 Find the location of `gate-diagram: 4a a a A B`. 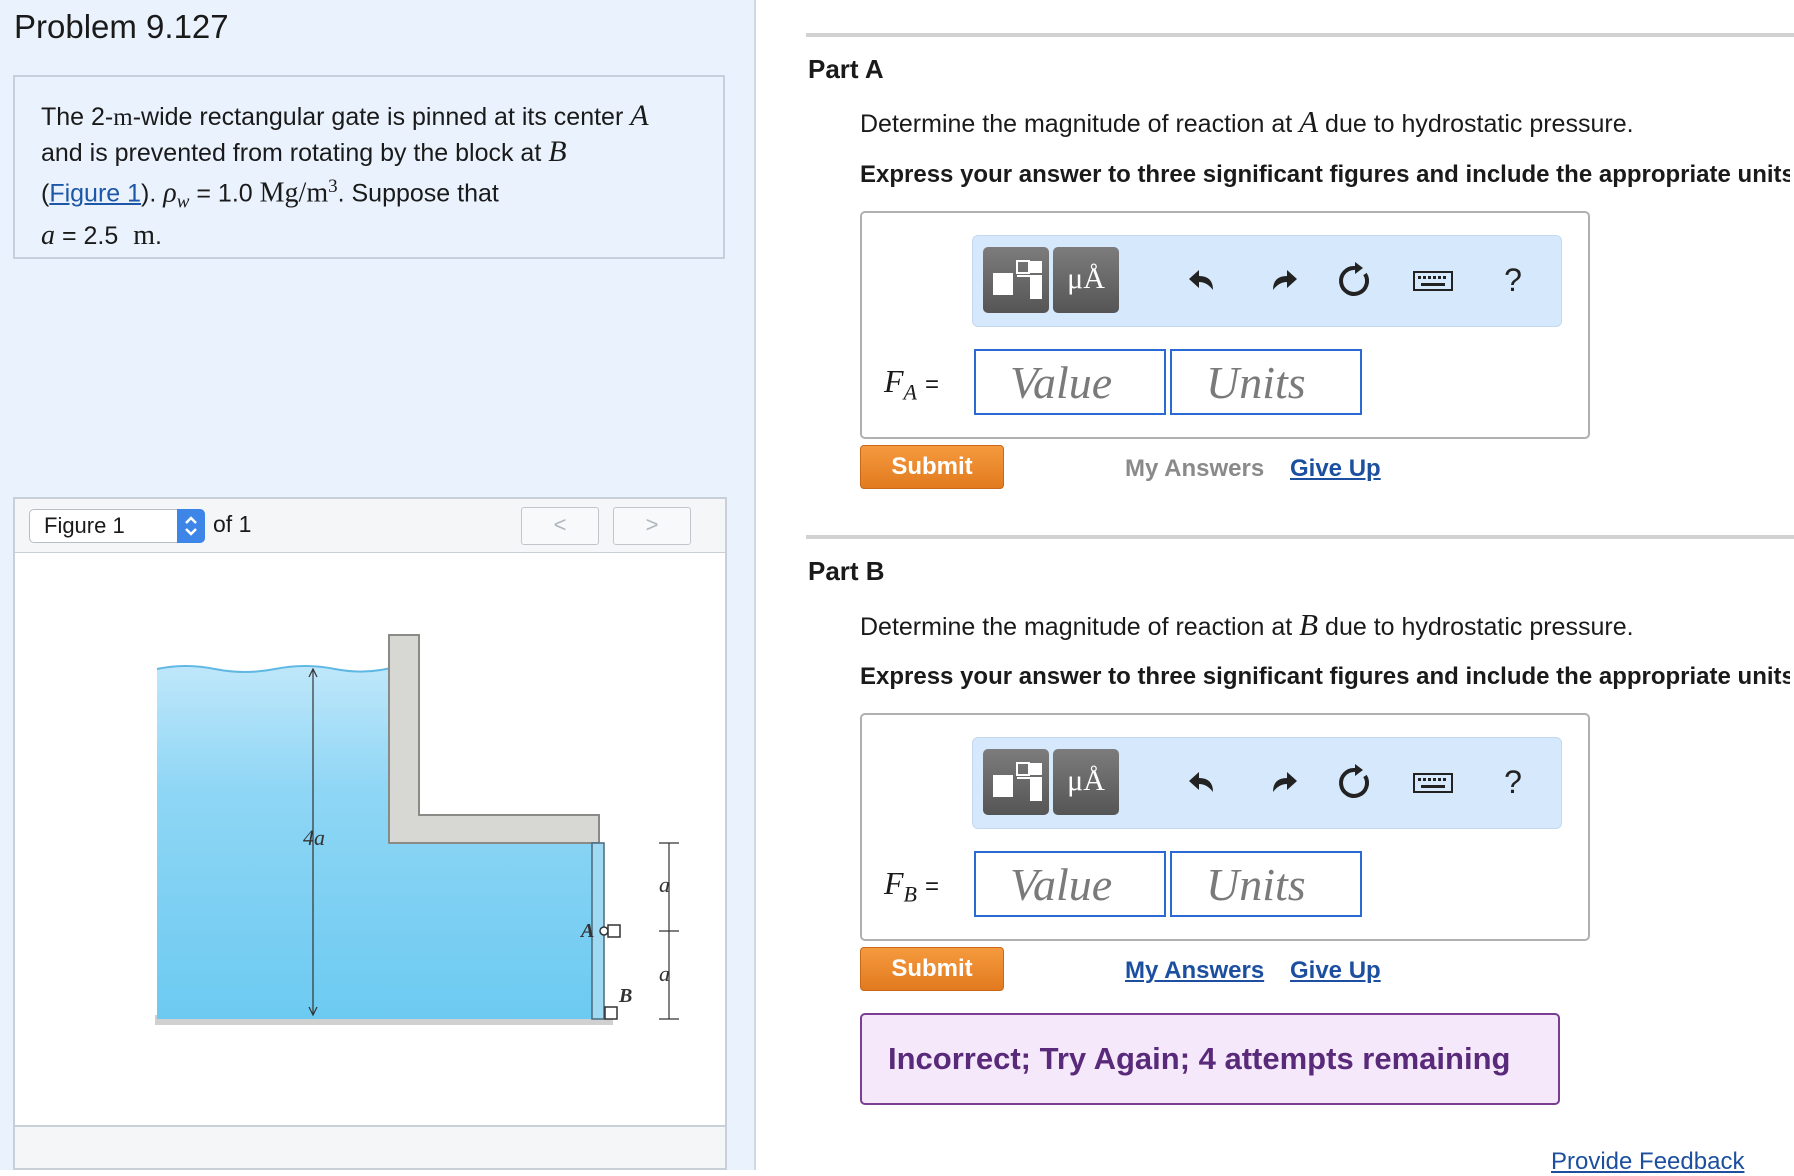

gate-diagram: 4a a a A B is located at coordinates (417, 829).